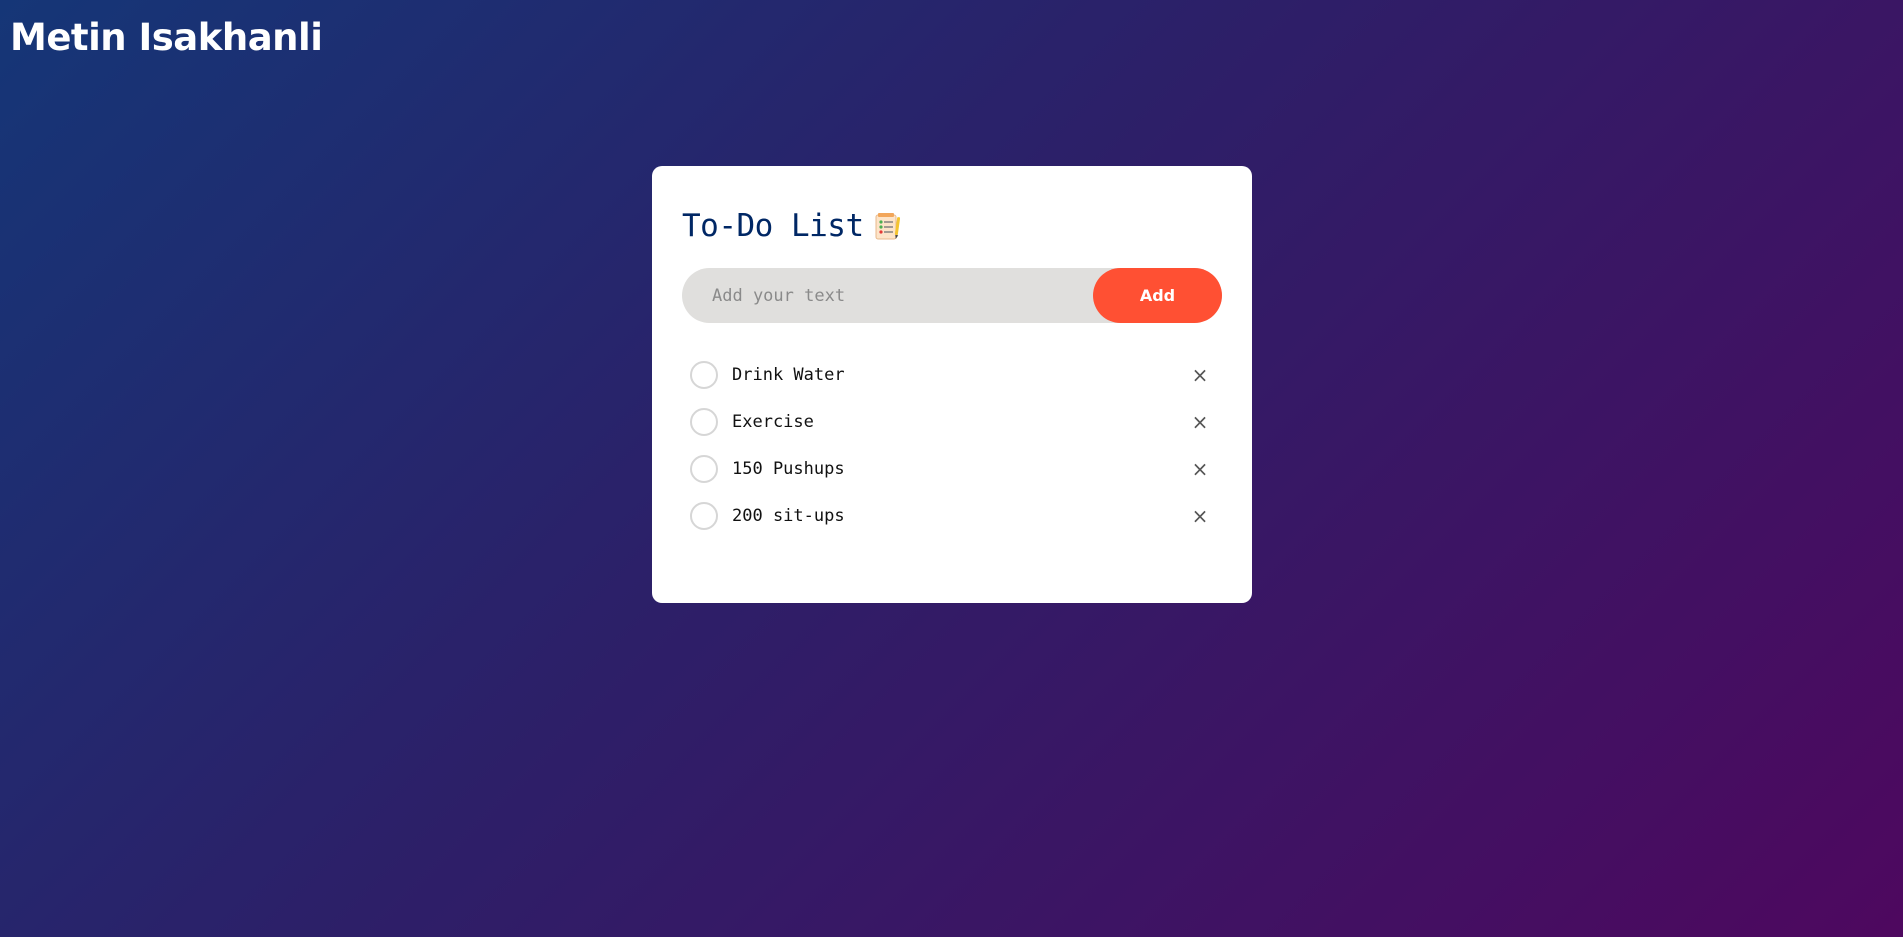 Image resolution: width=1903 pixels, height=937 pixels. Describe the element at coordinates (788, 374) in the screenshot. I see `todo-item-text: Drink Water` at that location.